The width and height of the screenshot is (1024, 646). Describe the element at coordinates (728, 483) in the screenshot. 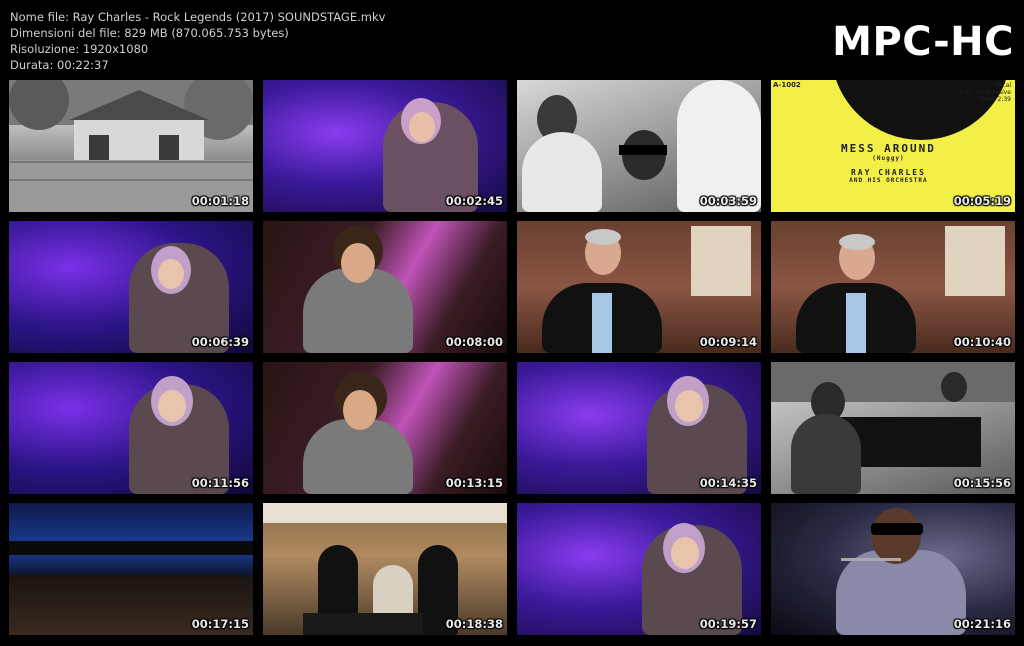

I see `timestamp: 00:14:35` at that location.